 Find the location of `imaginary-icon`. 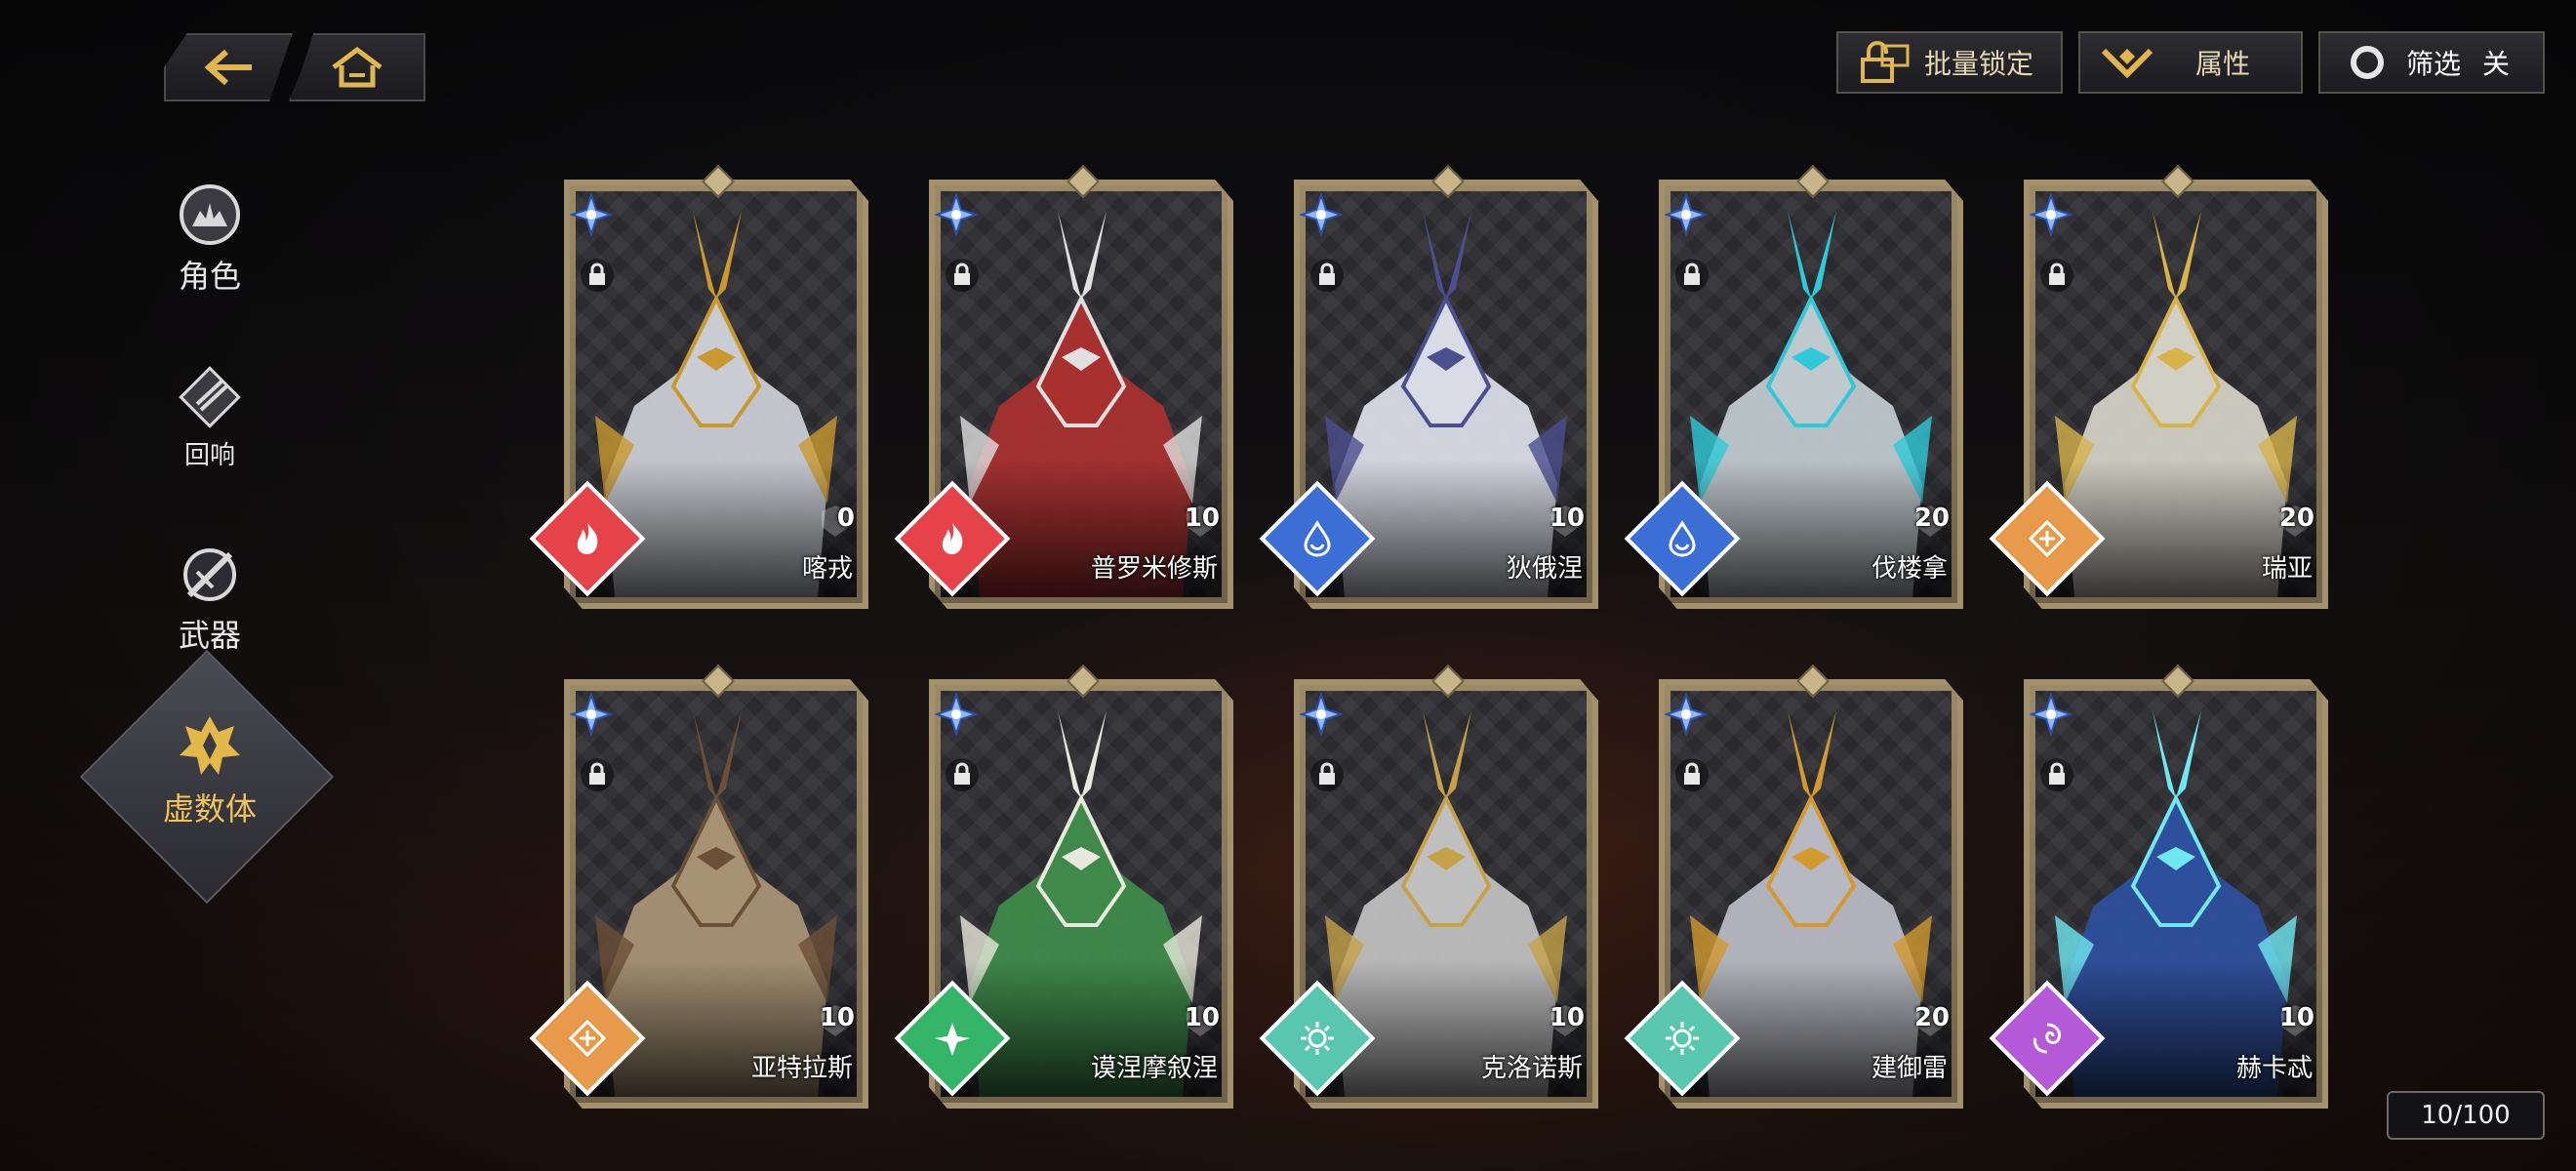

imaginary-icon is located at coordinates (209, 745).